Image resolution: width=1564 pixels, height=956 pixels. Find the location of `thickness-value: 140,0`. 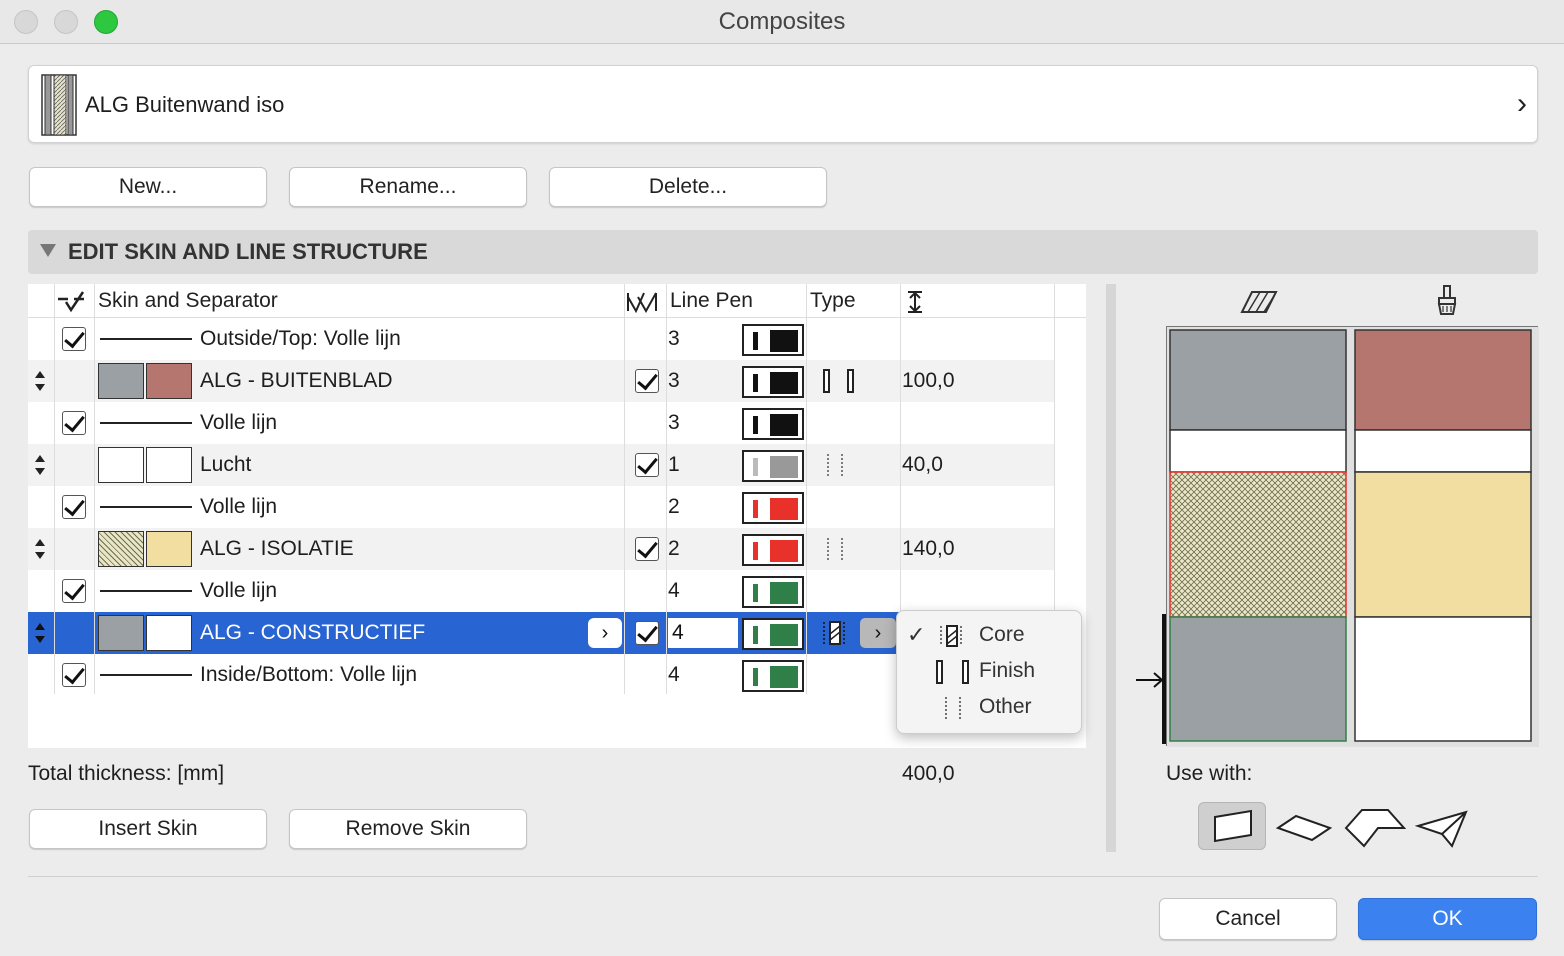

thickness-value: 140,0 is located at coordinates (928, 549).